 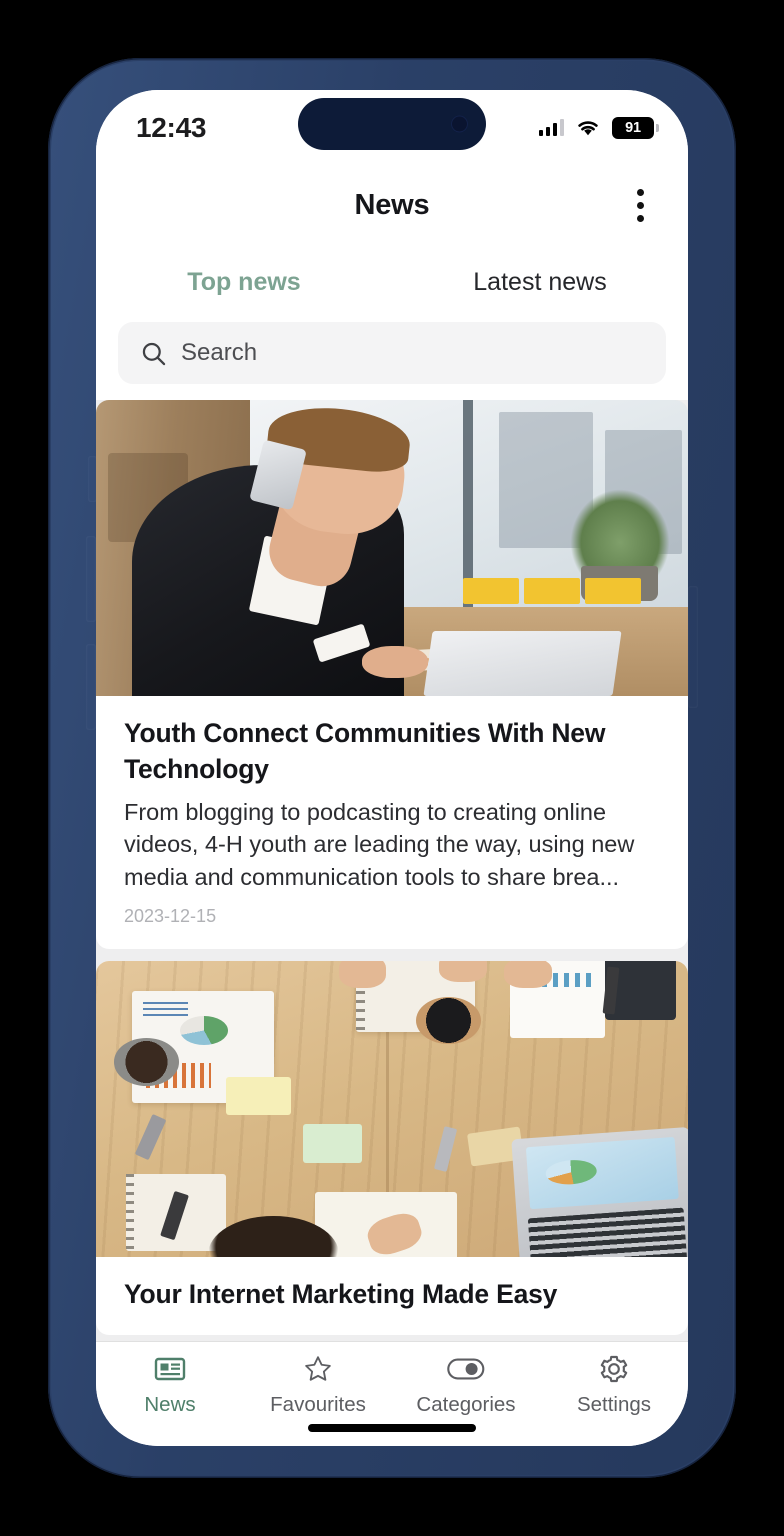 I want to click on nav-item-settings: Settings, so click(x=614, y=1384).